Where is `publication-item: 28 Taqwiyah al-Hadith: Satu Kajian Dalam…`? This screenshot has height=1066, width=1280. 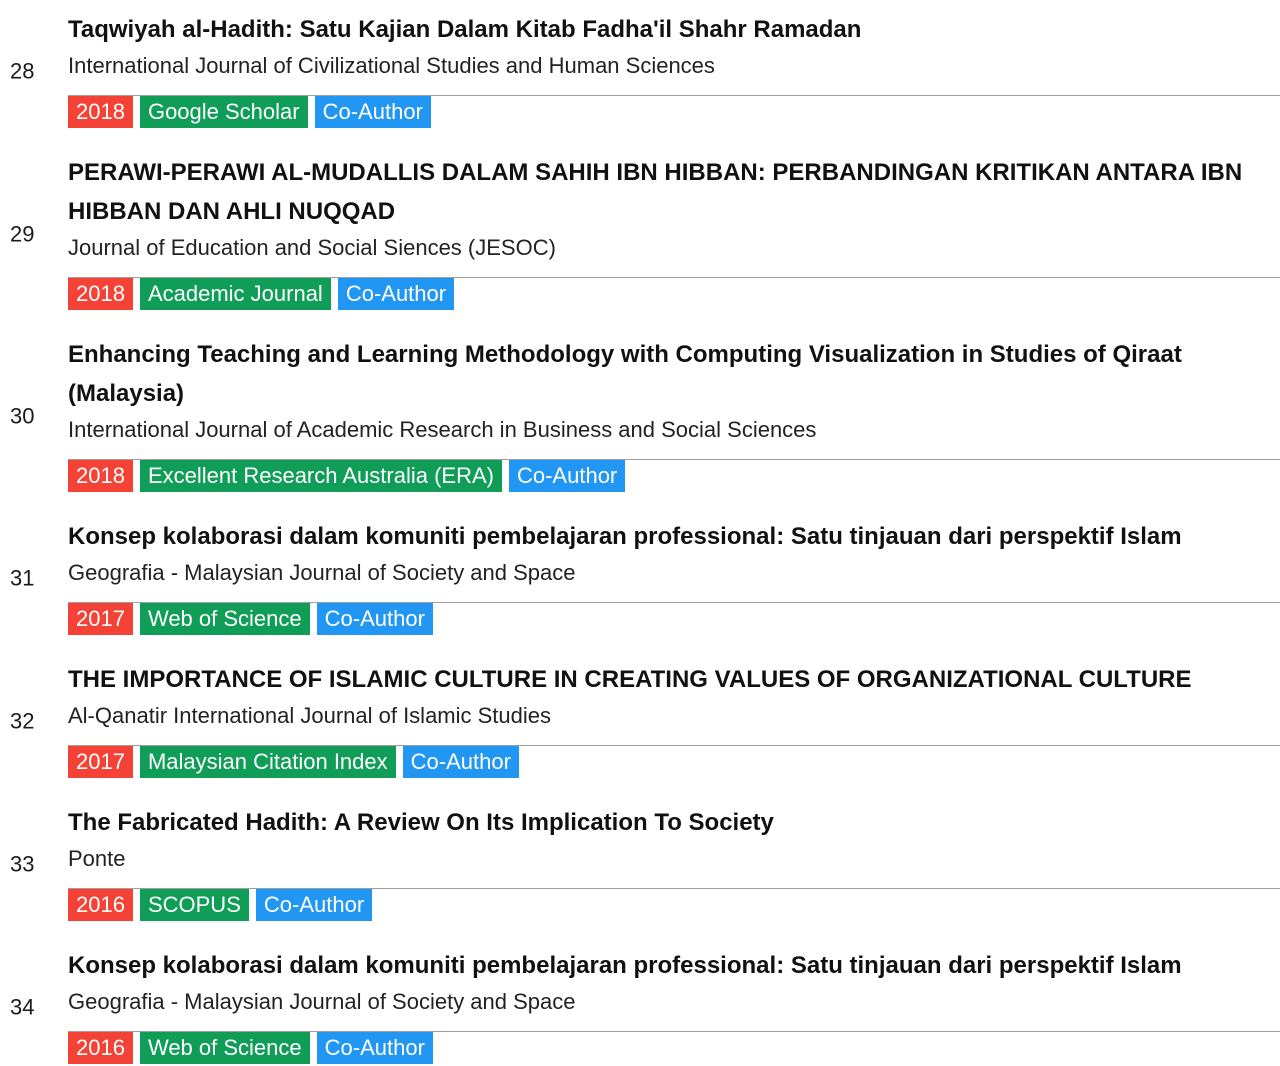
publication-item: 28 Taqwiyah al-Hadith: Satu Kajian Dalam… is located at coordinates (640, 69).